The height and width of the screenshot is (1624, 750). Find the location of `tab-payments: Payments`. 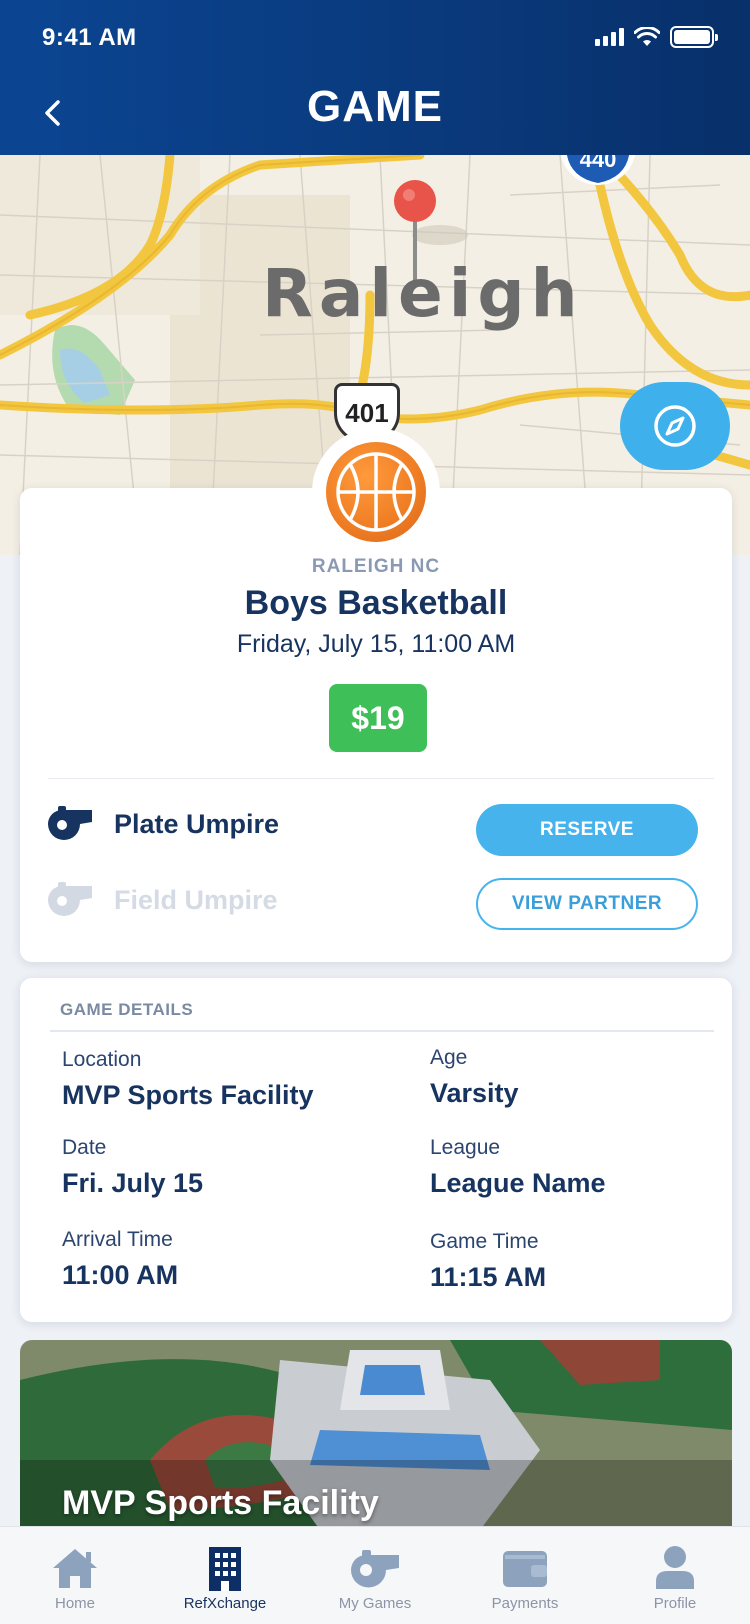

tab-payments: Payments is located at coordinates (525, 1575).